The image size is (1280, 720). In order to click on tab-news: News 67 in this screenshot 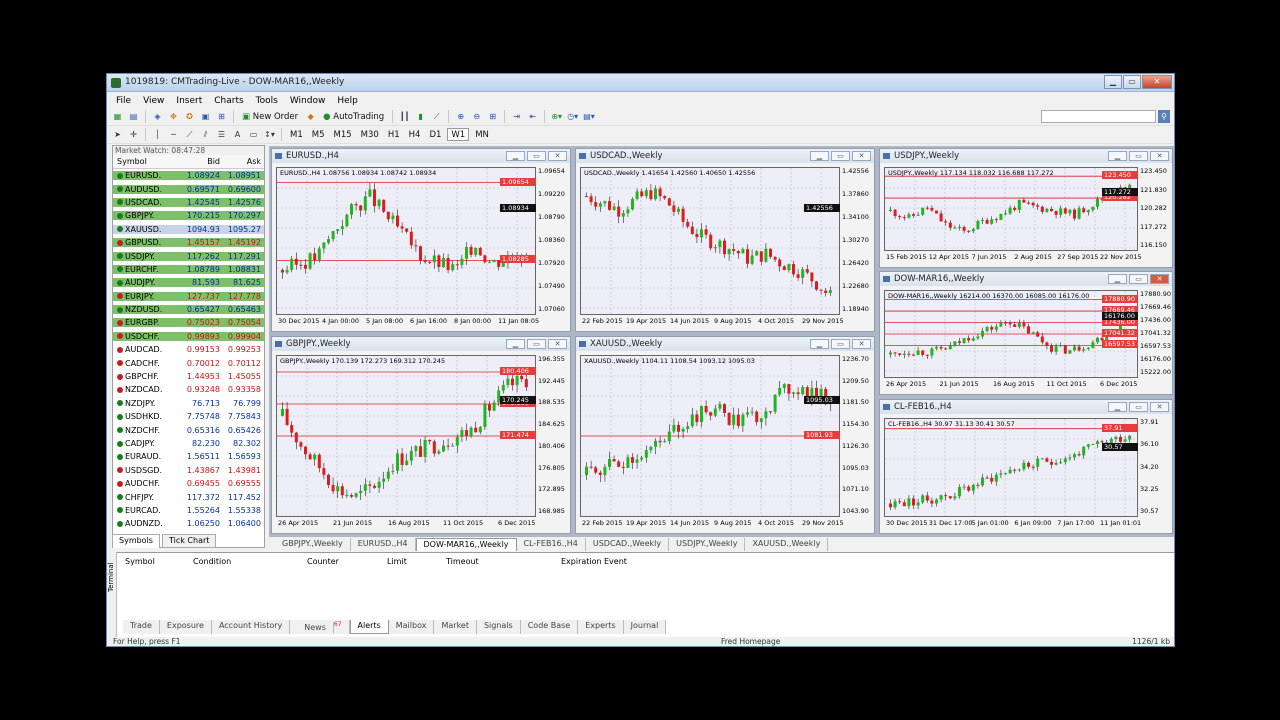, I will do `click(320, 627)`.